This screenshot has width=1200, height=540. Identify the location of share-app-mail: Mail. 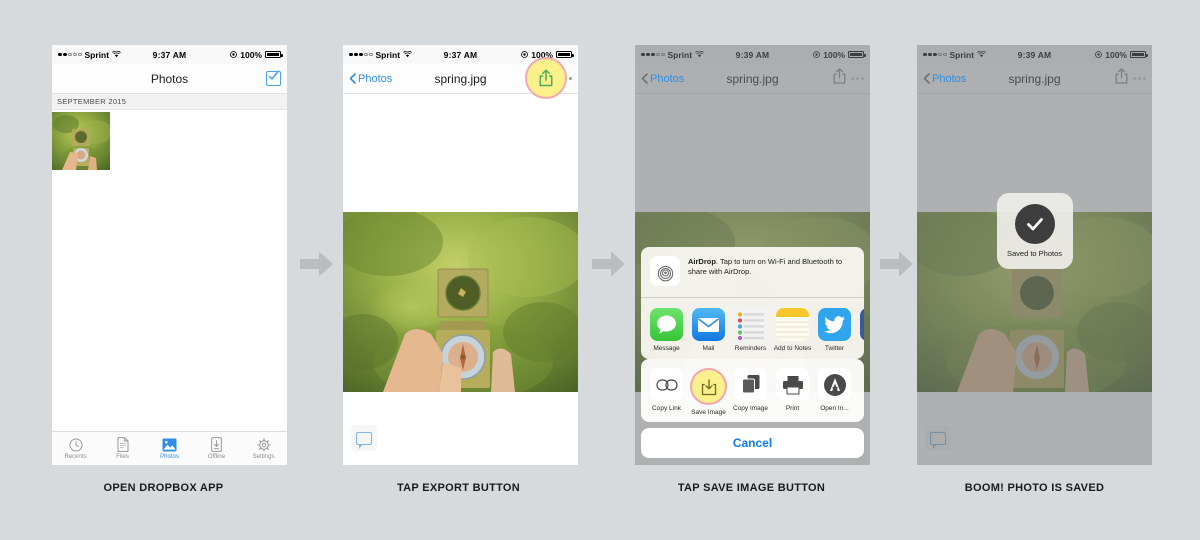
(708, 330).